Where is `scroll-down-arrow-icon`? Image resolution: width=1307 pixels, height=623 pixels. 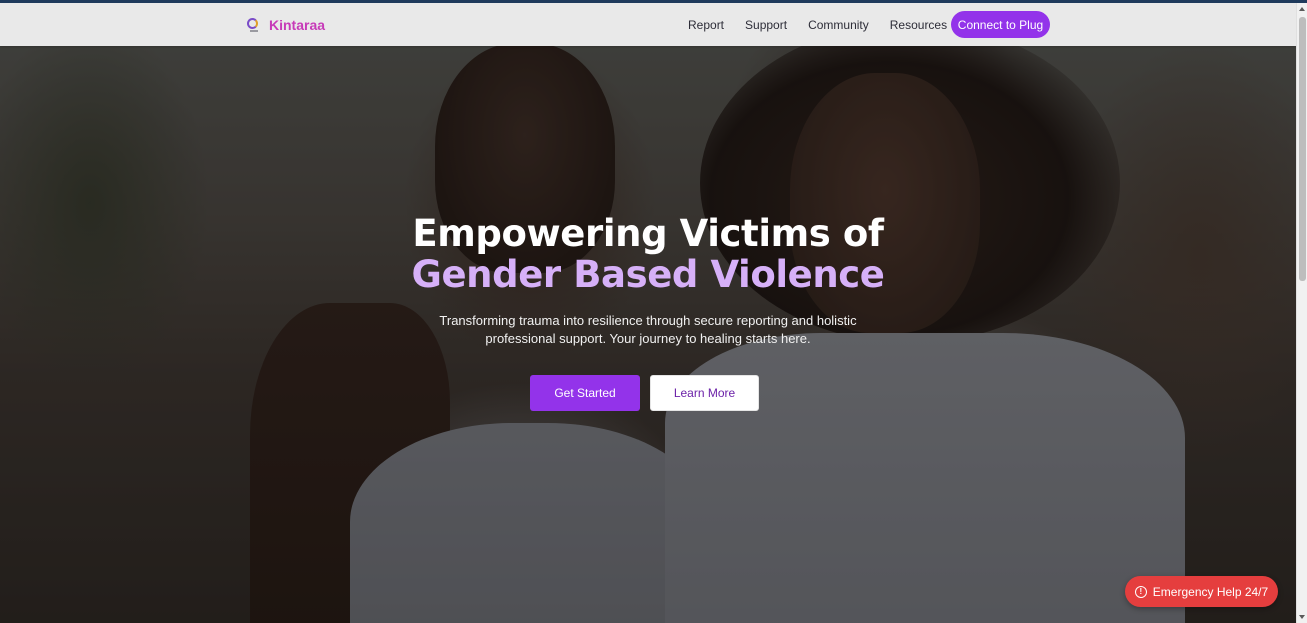
scroll-down-arrow-icon is located at coordinates (1302, 617).